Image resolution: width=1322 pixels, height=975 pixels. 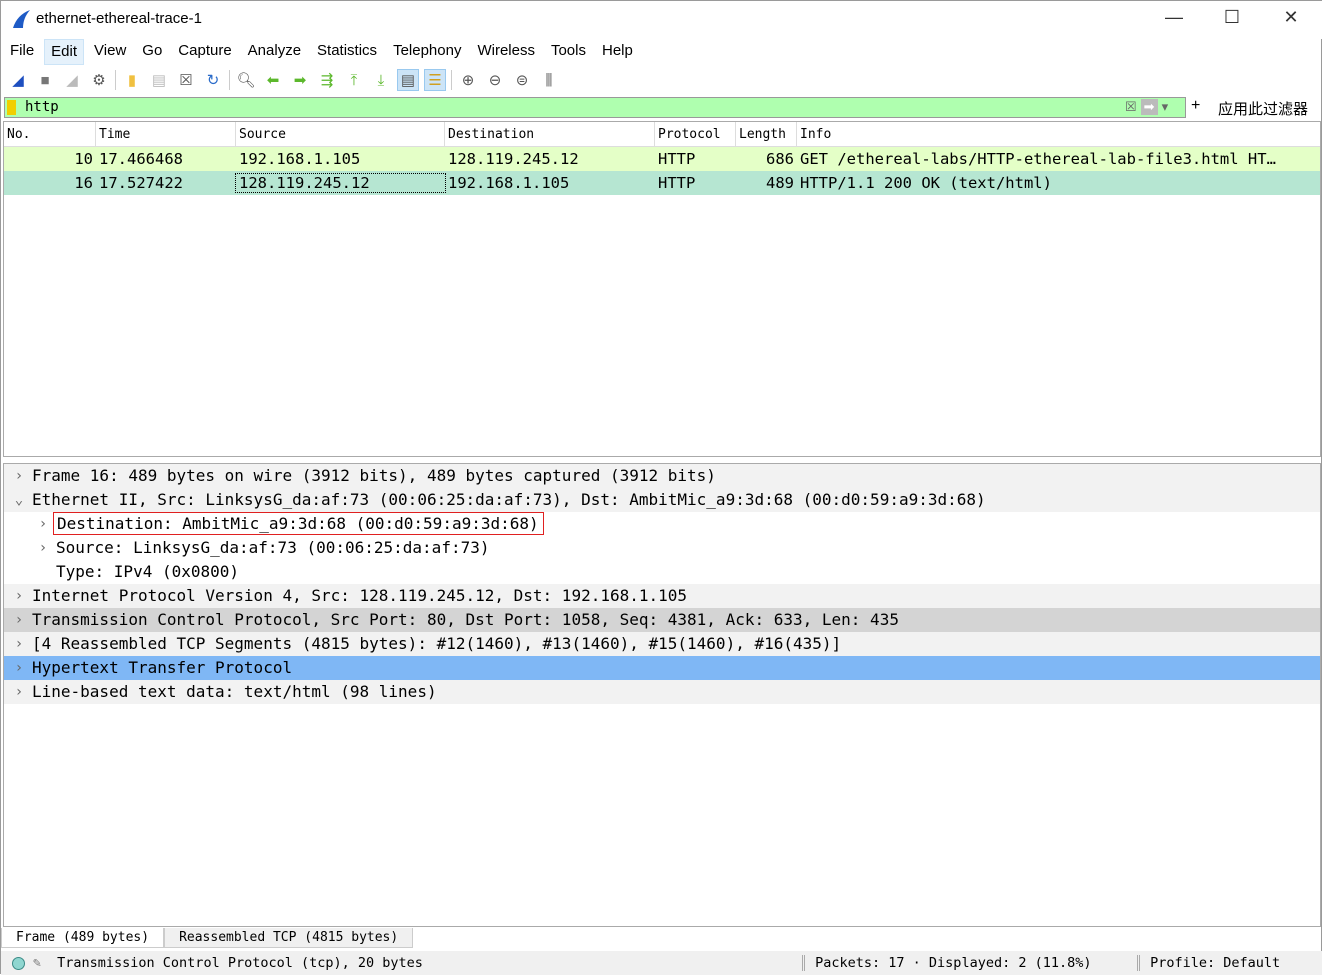 I want to click on edit-comment-icon: ✎, so click(x=37, y=963).